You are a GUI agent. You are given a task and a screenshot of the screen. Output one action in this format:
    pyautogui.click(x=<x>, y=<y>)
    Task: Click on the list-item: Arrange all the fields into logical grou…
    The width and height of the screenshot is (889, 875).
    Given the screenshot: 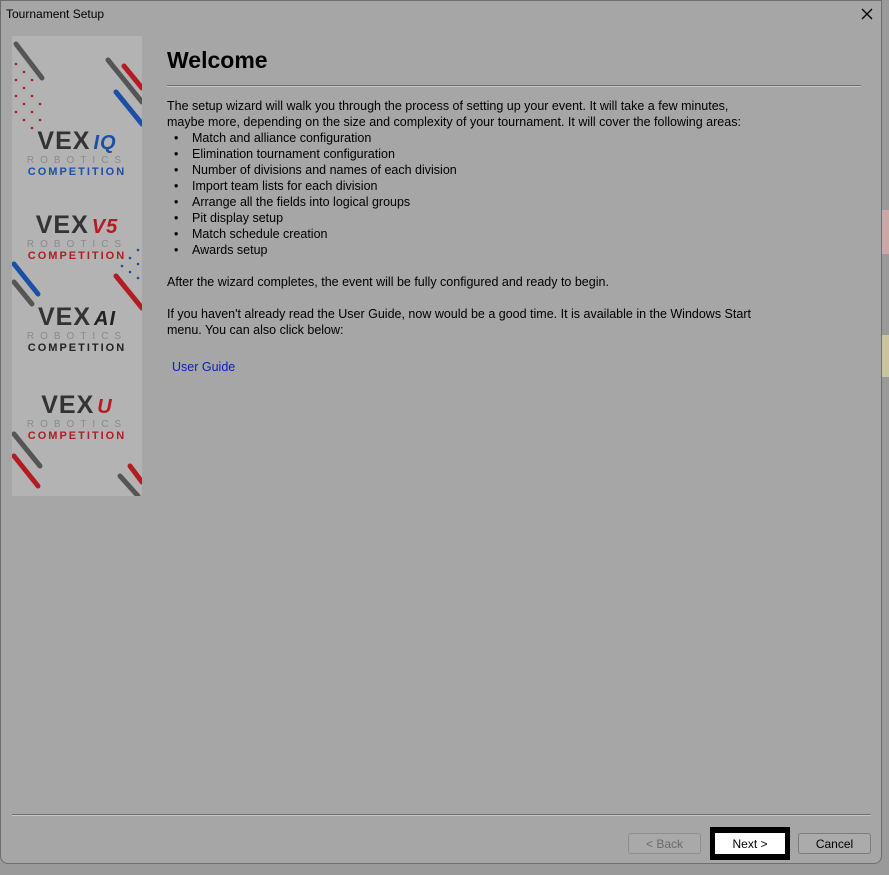 What is the action you would take?
    pyautogui.click(x=467, y=202)
    